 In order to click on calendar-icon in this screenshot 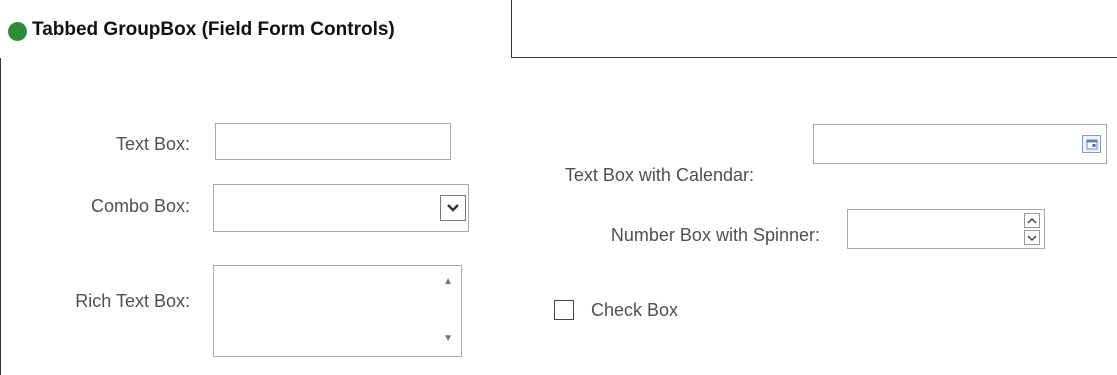, I will do `click(1091, 144)`.